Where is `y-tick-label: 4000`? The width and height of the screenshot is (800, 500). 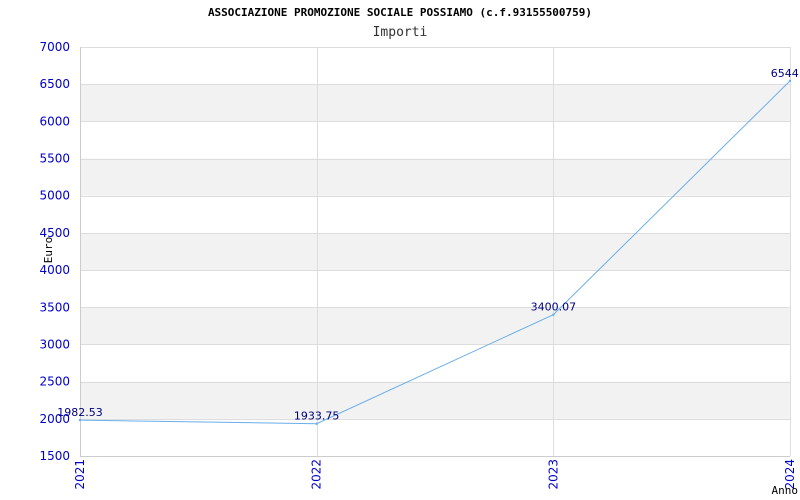
y-tick-label: 4000 is located at coordinates (54, 270).